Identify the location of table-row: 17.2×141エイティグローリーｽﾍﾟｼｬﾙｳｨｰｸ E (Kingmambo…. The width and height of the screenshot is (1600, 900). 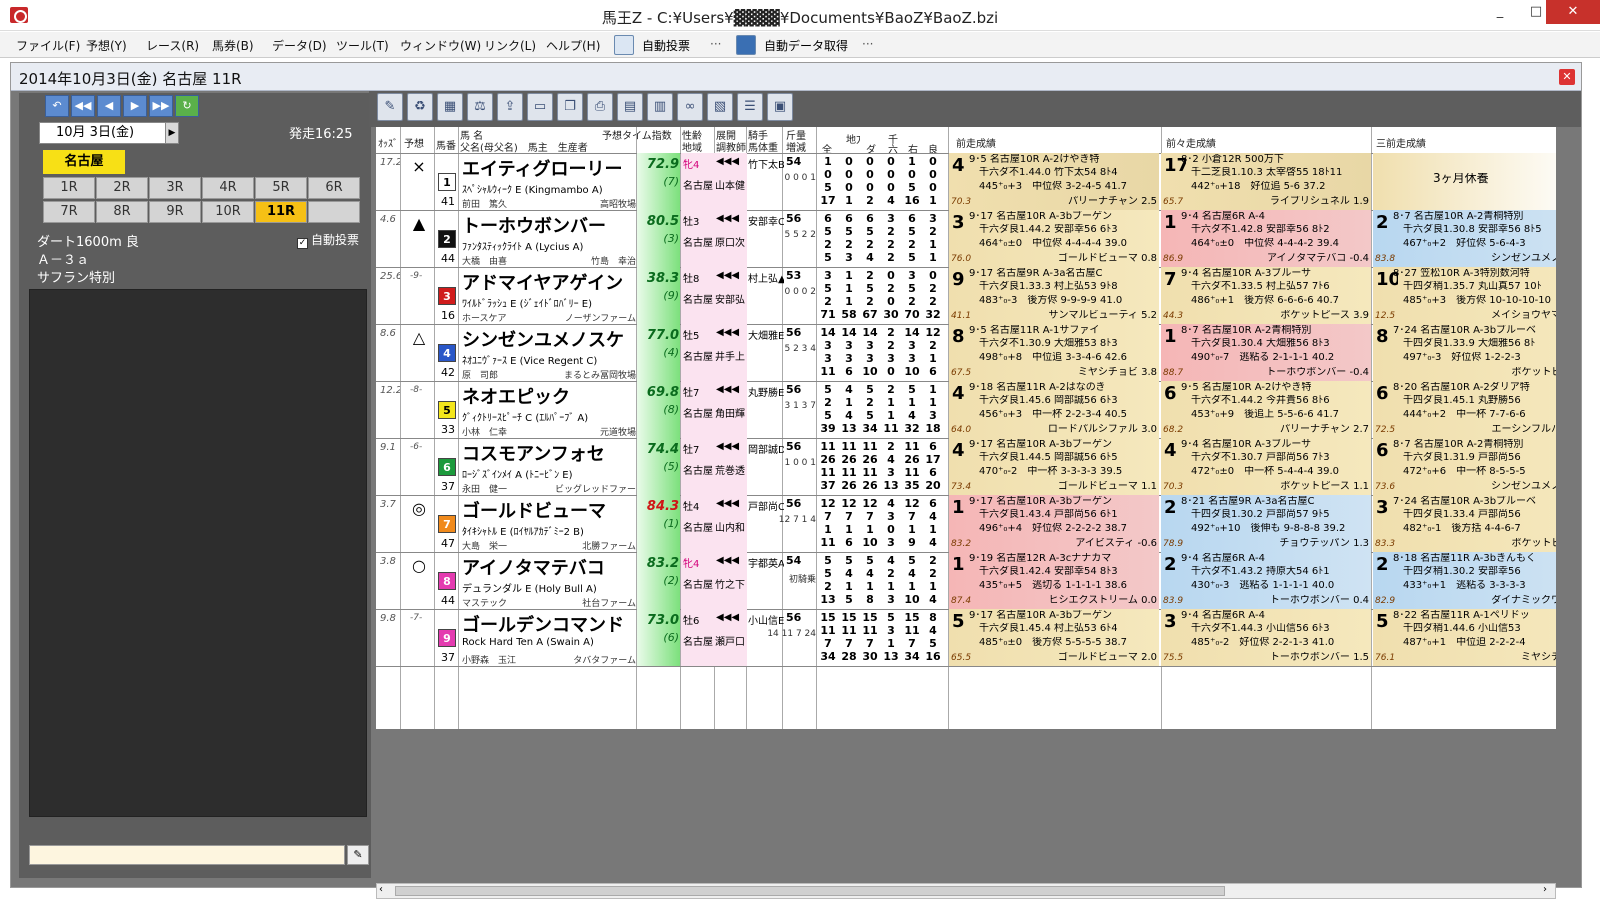
(966, 181).